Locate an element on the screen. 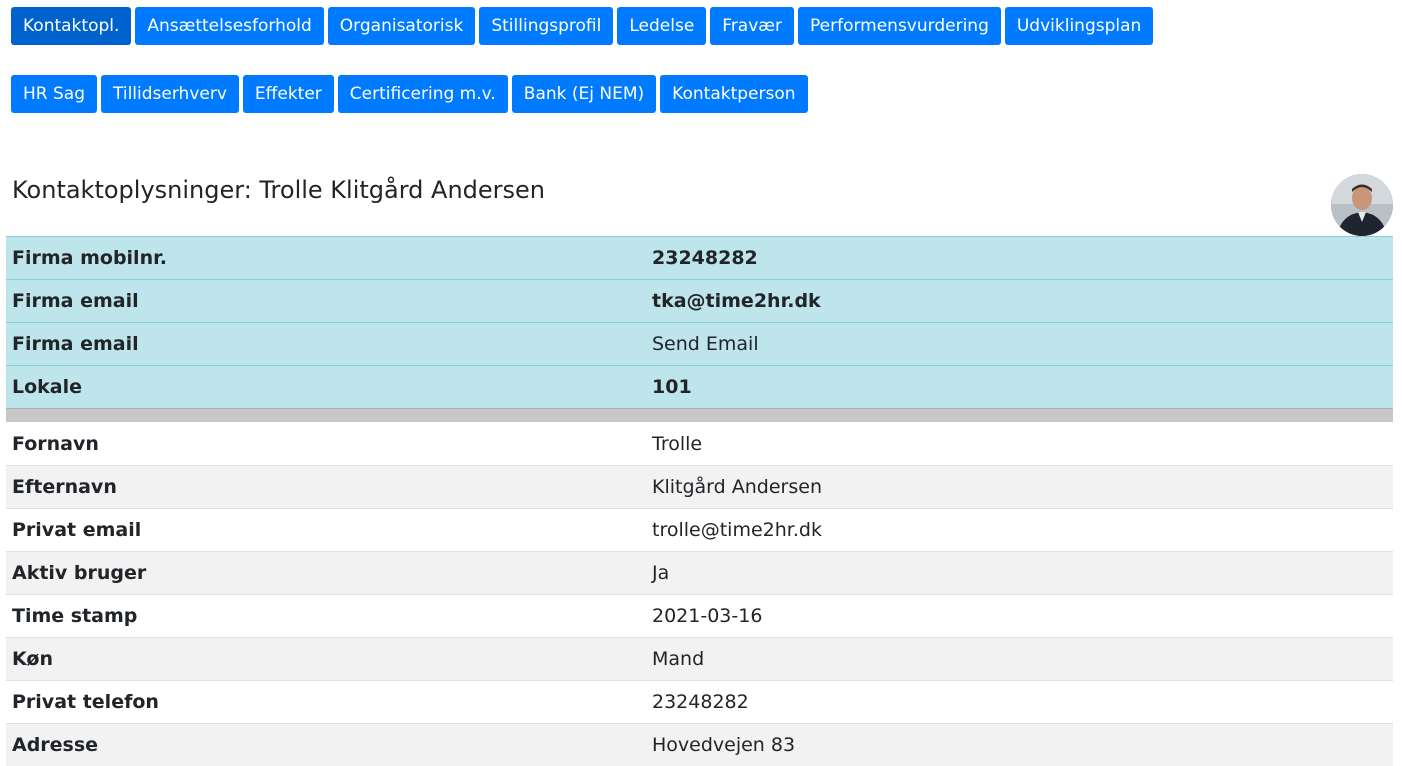 The height and width of the screenshot is (766, 1402). table-row: Privat telefon 23248282 is located at coordinates (699, 701).